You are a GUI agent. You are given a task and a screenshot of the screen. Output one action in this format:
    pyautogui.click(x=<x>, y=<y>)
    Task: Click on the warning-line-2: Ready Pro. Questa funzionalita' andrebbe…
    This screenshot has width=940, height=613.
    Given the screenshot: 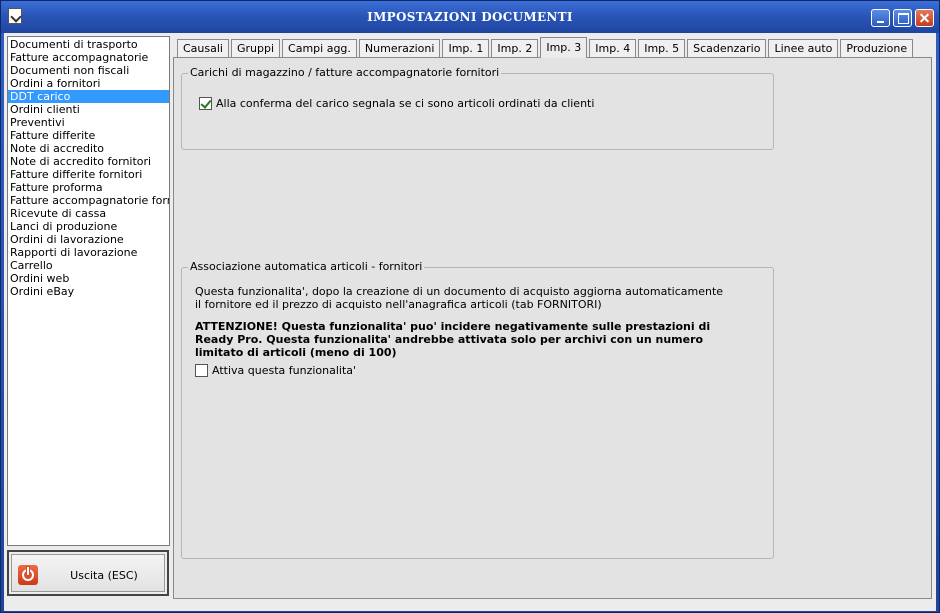 What is the action you would take?
    pyautogui.click(x=449, y=339)
    